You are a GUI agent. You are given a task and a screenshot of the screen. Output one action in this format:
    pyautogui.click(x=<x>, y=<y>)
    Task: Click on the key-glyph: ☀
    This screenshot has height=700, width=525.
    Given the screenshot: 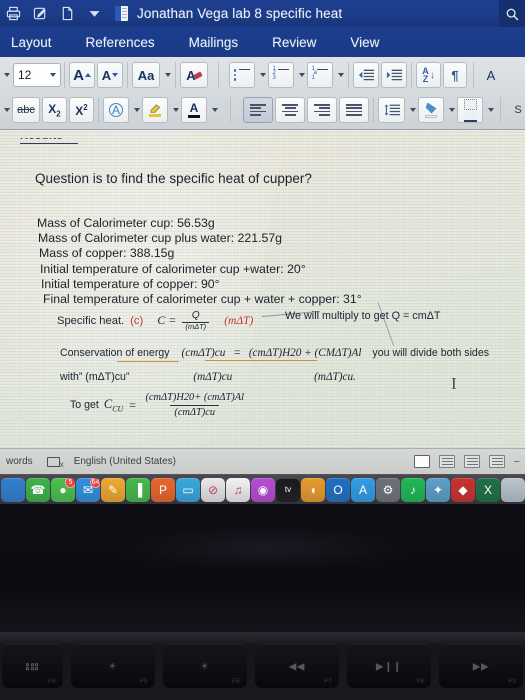 What is the action you would take?
    pyautogui.click(x=112, y=667)
    